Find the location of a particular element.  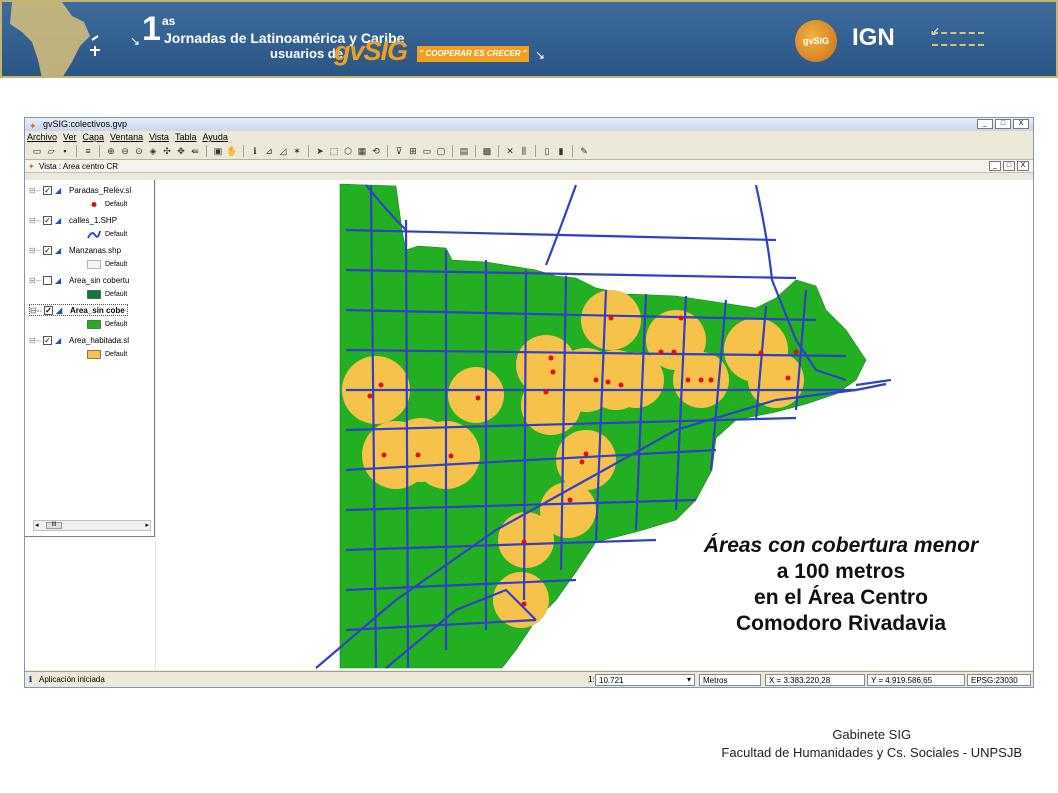

epsg-code: EPSG:23030 is located at coordinates (999, 680).